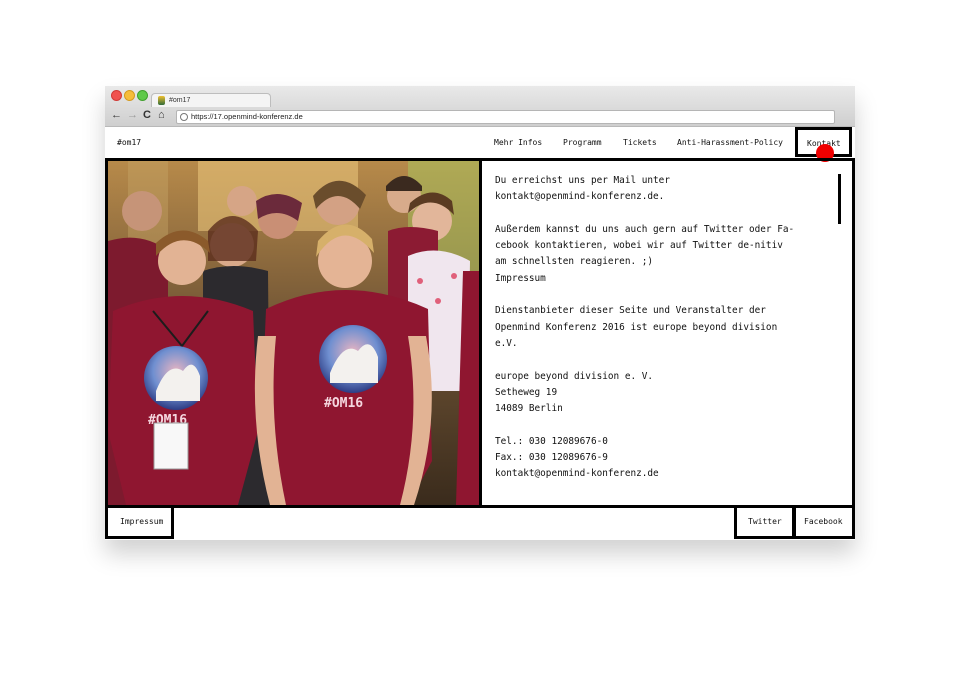  Describe the element at coordinates (529, 409) in the screenshot. I see `contact-text-line: 14089 Berlin` at that location.